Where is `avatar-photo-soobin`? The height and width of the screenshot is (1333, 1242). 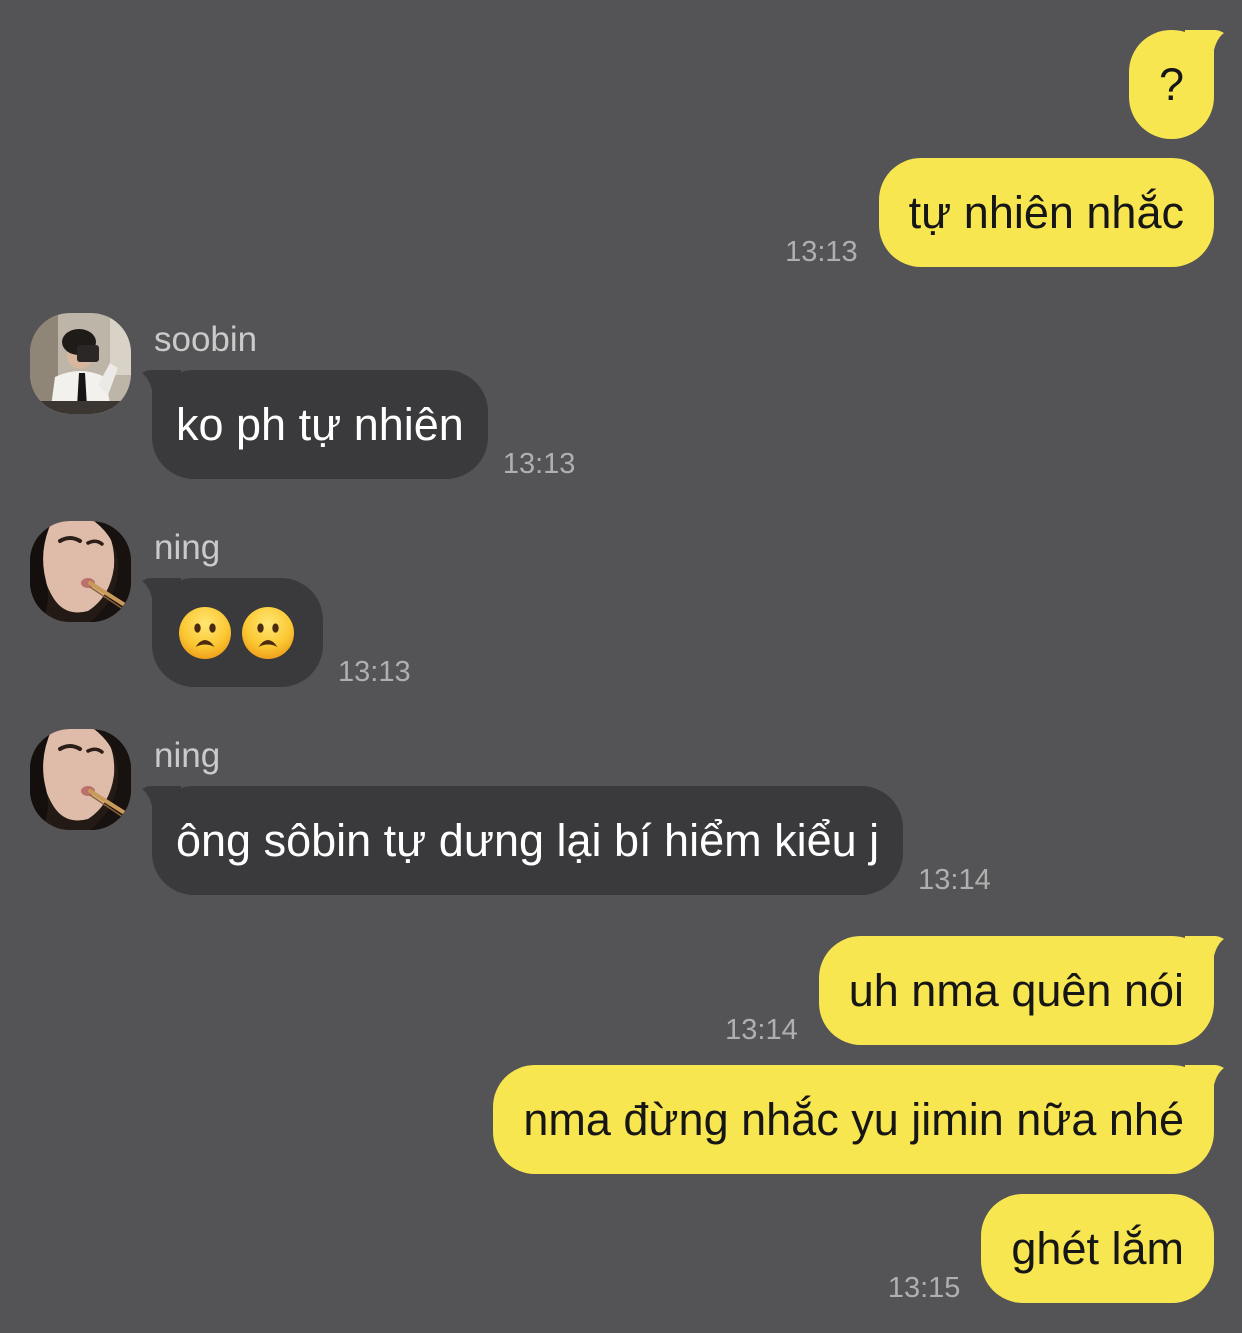 avatar-photo-soobin is located at coordinates (80, 363).